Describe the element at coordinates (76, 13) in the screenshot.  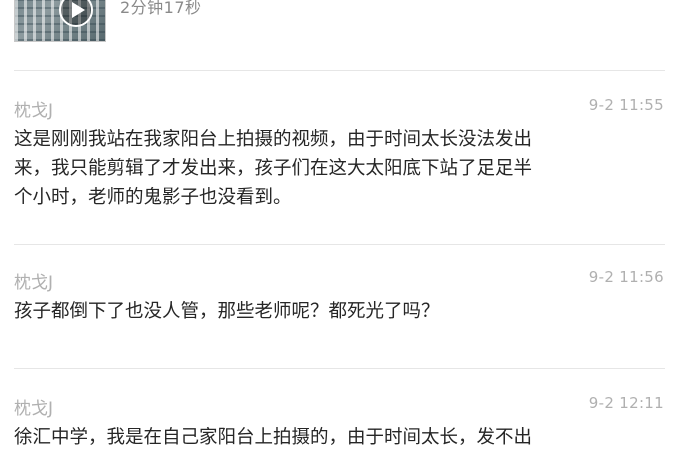
I see `play-icon` at that location.